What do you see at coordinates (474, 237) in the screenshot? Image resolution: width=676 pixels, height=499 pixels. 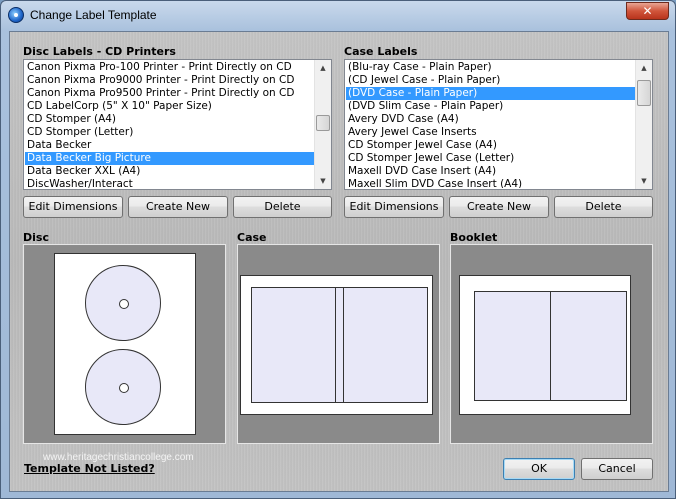 I see `booklet-preview-label: Booklet` at bounding box center [474, 237].